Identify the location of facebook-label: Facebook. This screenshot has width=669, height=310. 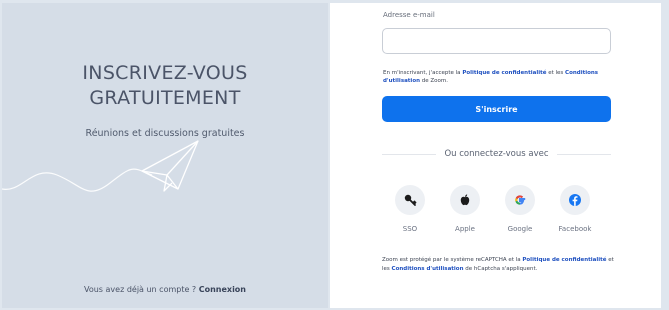
(575, 229).